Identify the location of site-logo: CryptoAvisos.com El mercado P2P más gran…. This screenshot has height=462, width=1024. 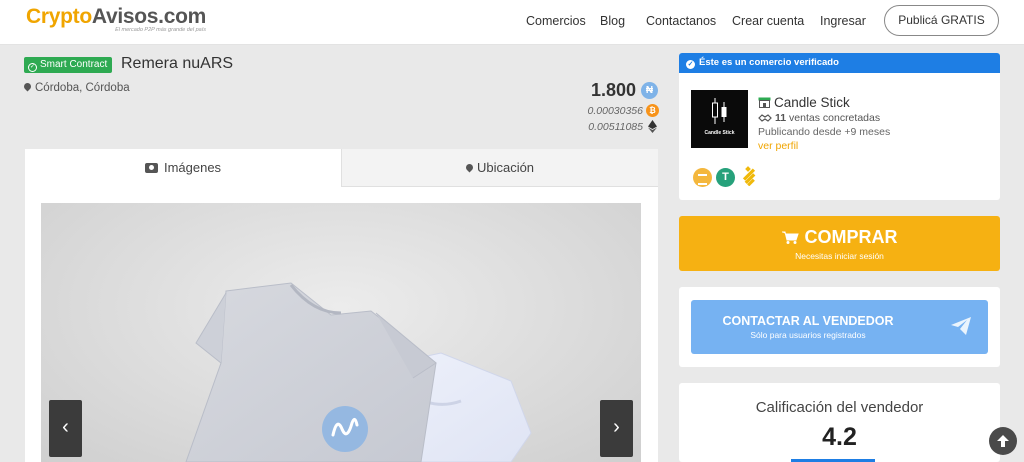
(116, 19).